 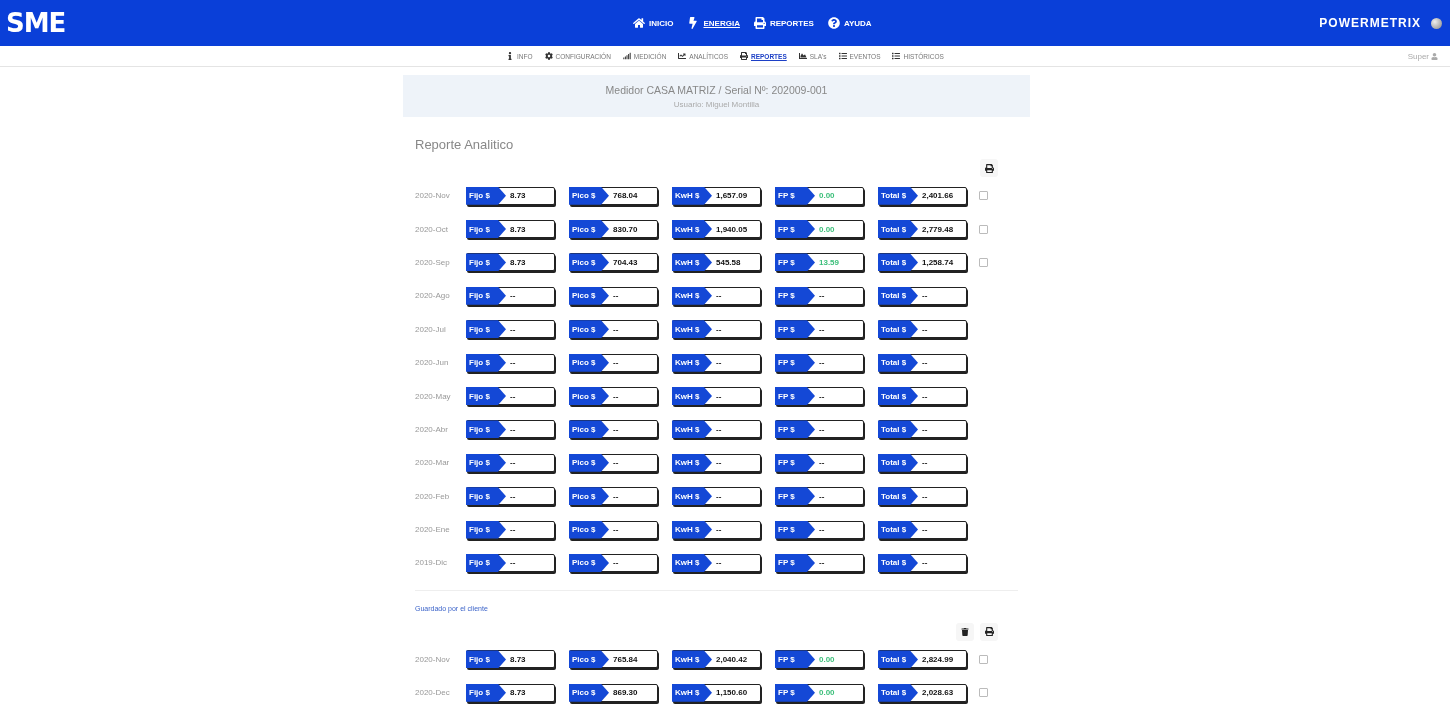 What do you see at coordinates (433, 496) in the screenshot?
I see `period-label: 2020-Feb` at bounding box center [433, 496].